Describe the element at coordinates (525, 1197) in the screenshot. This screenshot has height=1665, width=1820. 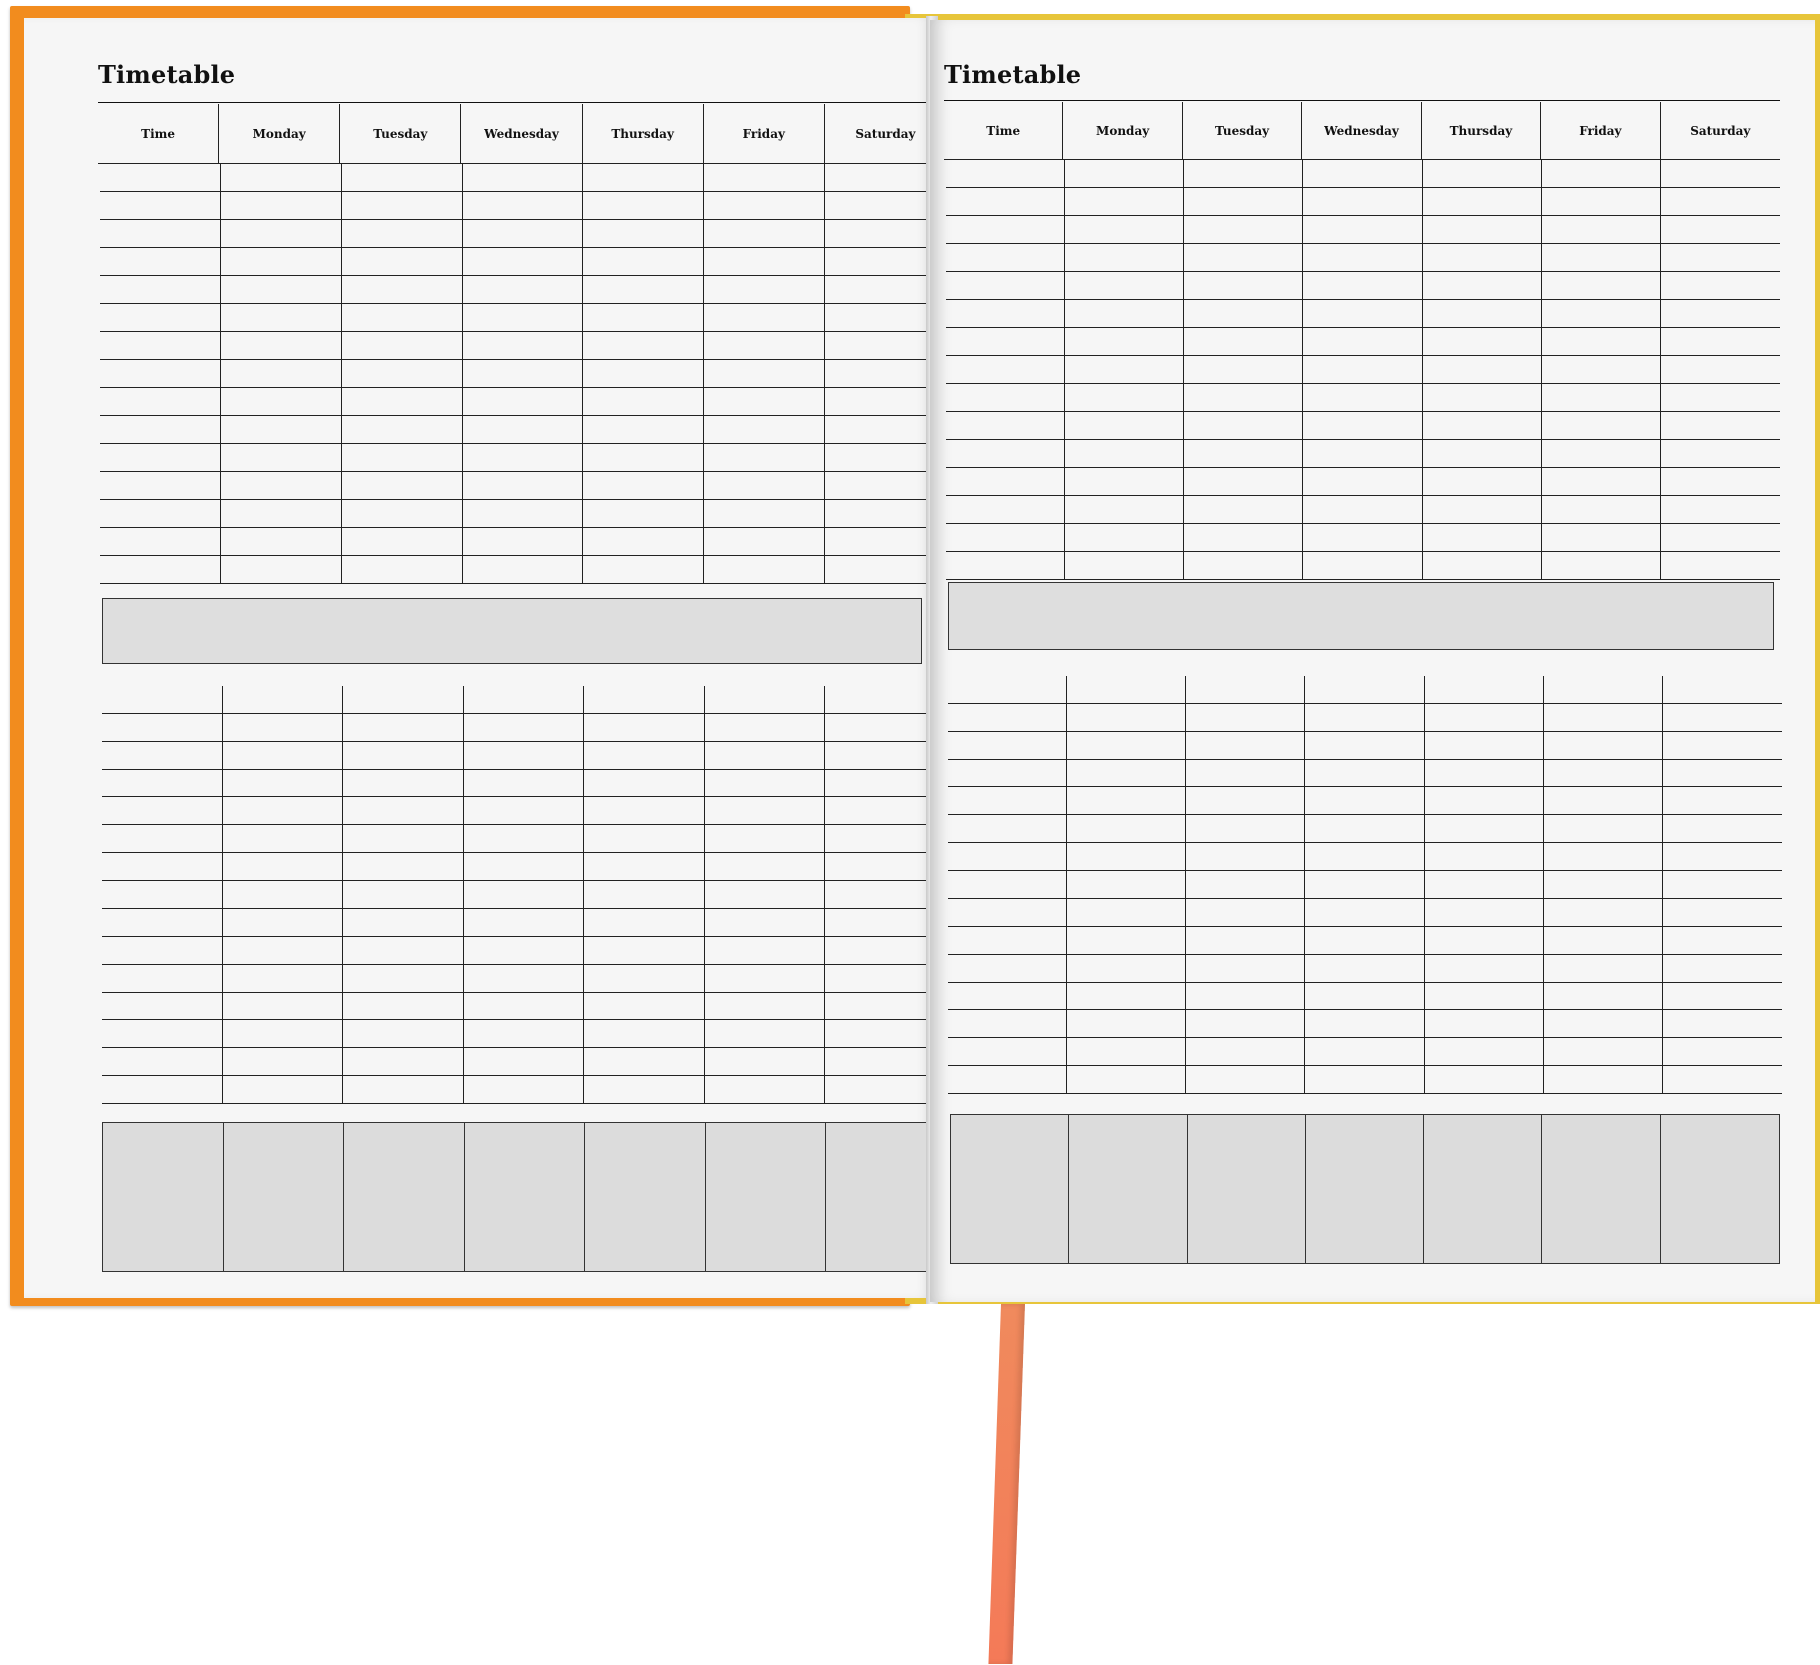
I see `left-bottom-boxes` at that location.